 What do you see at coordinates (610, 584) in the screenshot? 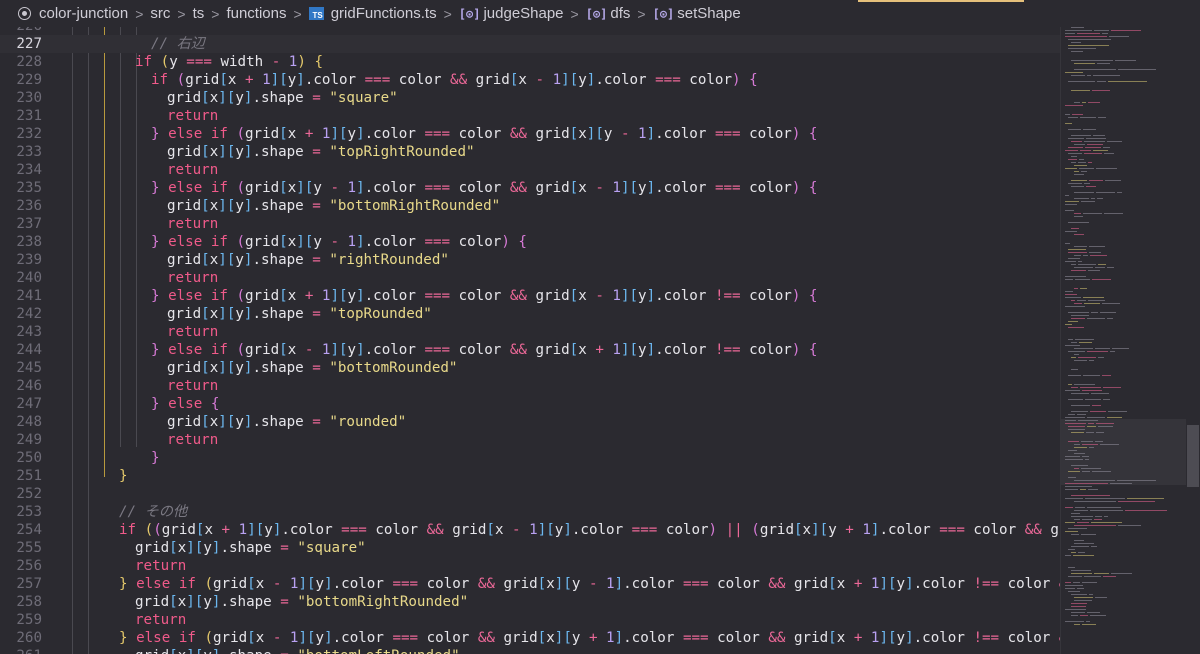
I see `code-token: 1` at bounding box center [610, 584].